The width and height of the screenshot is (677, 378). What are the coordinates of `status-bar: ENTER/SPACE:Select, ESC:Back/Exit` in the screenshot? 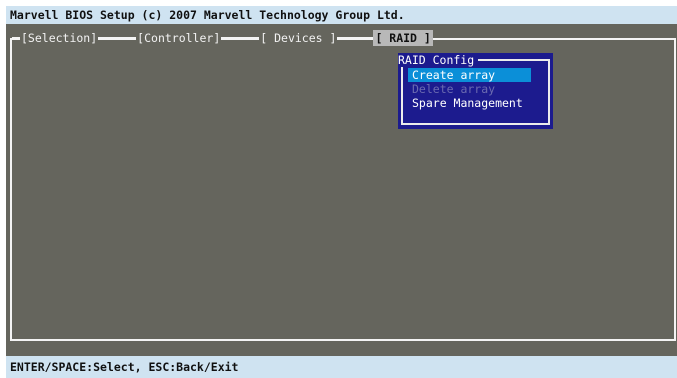 It's located at (341, 367).